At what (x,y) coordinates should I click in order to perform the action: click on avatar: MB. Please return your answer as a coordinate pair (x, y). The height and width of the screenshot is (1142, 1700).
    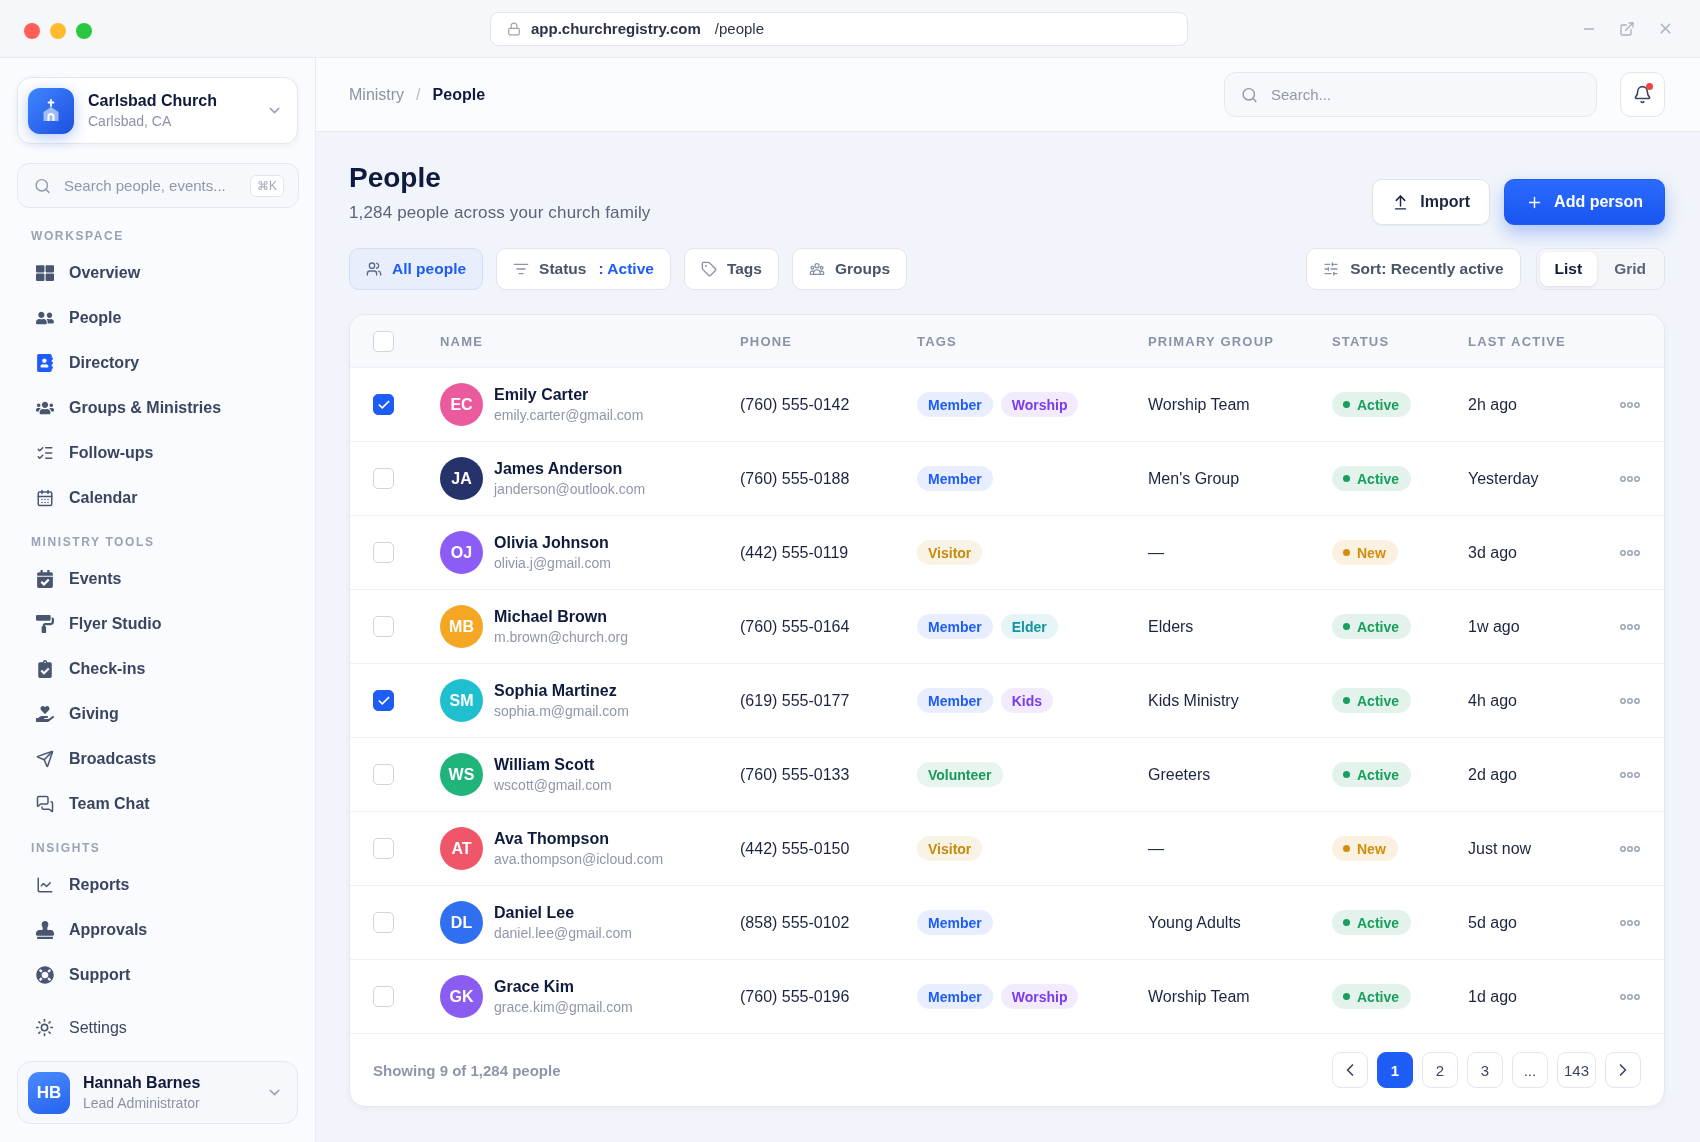
    Looking at the image, I should click on (461, 626).